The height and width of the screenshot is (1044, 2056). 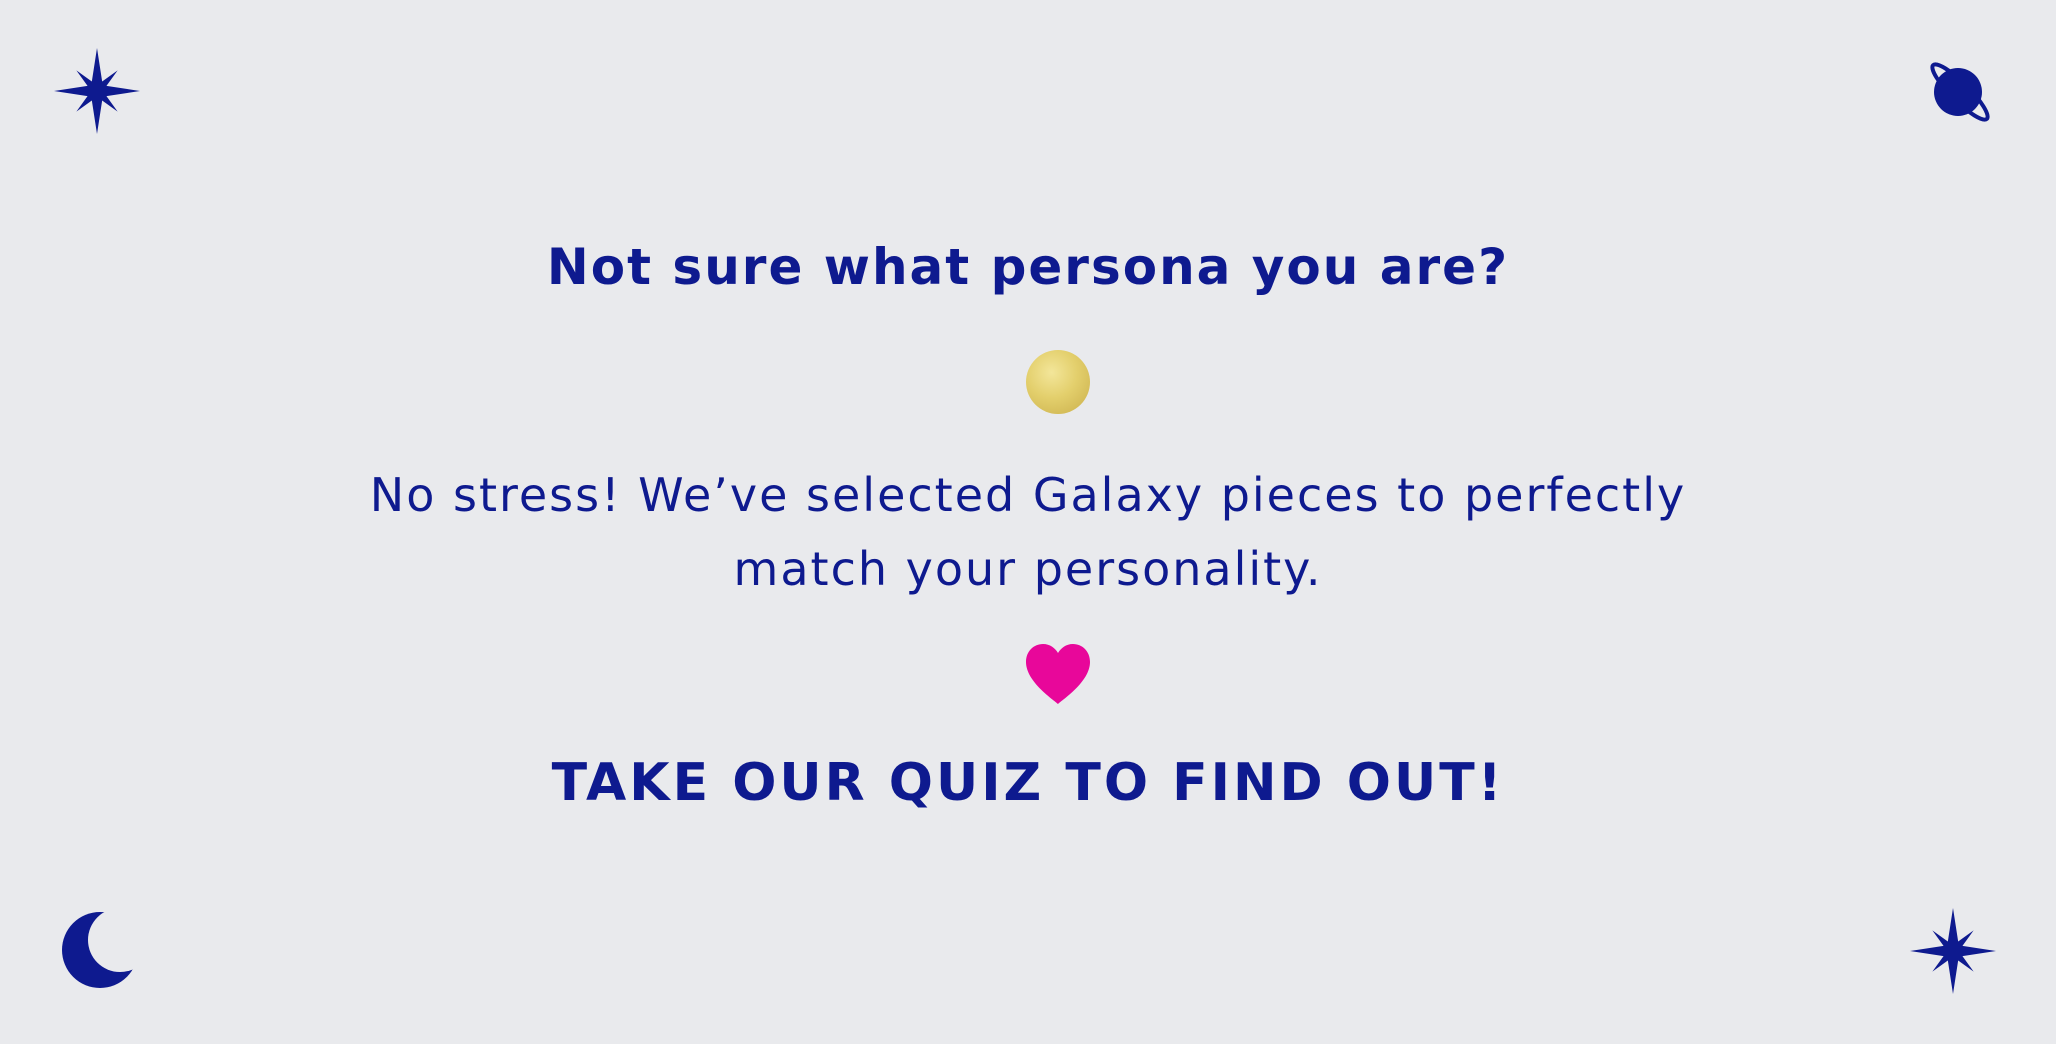 What do you see at coordinates (1058, 674) in the screenshot?
I see `heart-icon` at bounding box center [1058, 674].